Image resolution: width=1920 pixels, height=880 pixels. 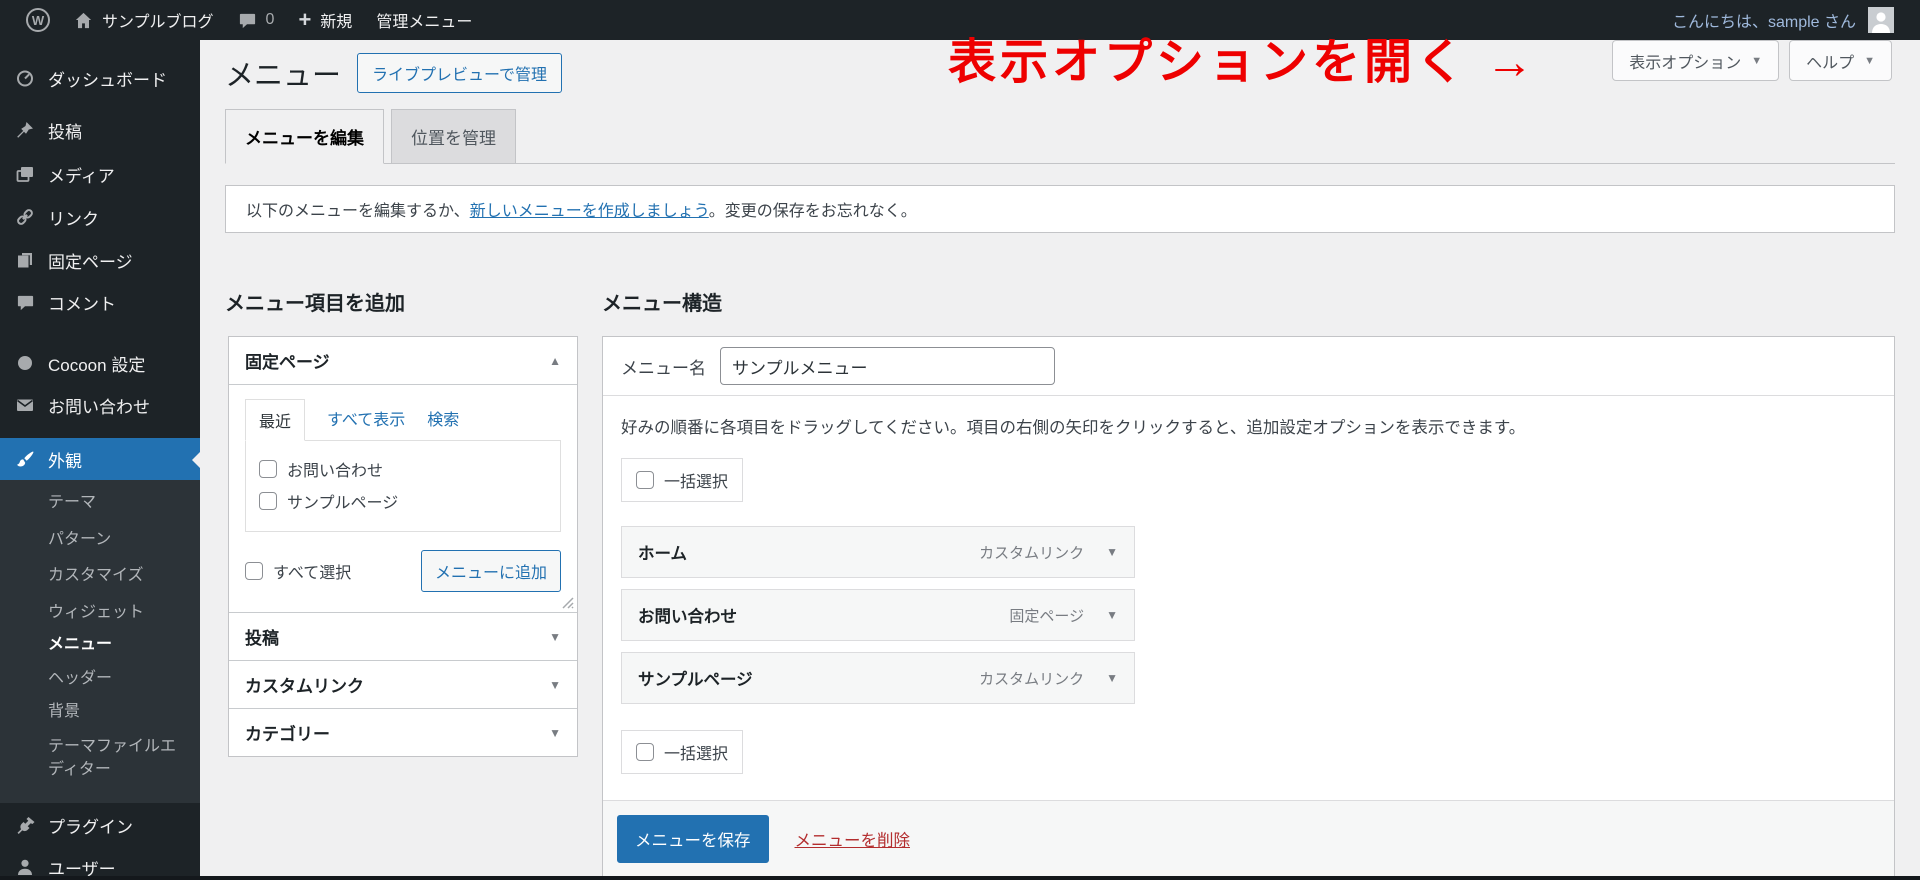 I want to click on tab-manage-locations: 位置を管理, so click(x=453, y=136).